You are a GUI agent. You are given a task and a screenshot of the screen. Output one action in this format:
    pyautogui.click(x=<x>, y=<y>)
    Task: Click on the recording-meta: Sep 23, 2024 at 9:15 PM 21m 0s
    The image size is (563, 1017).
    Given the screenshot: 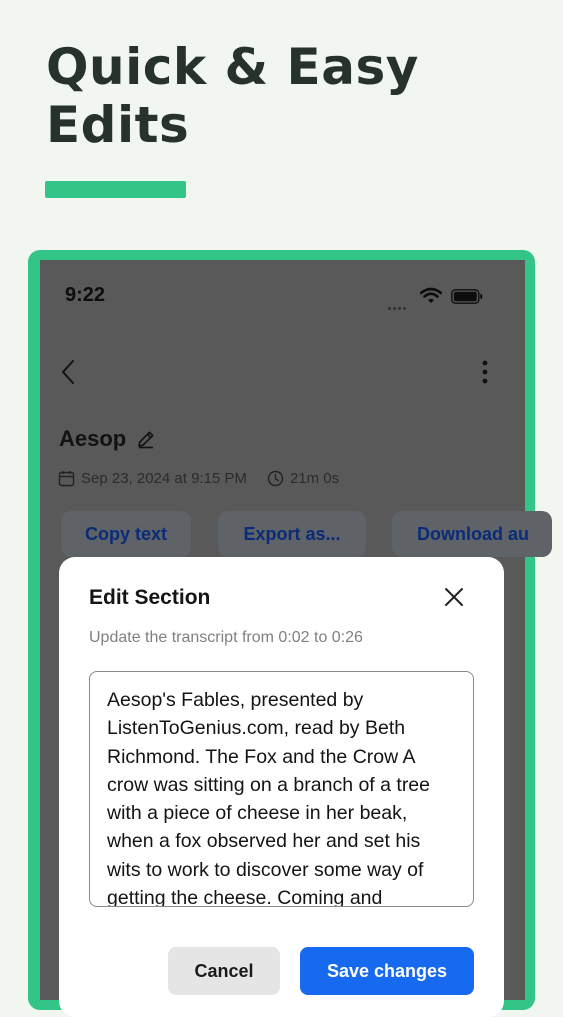 What is the action you would take?
    pyautogui.click(x=198, y=478)
    